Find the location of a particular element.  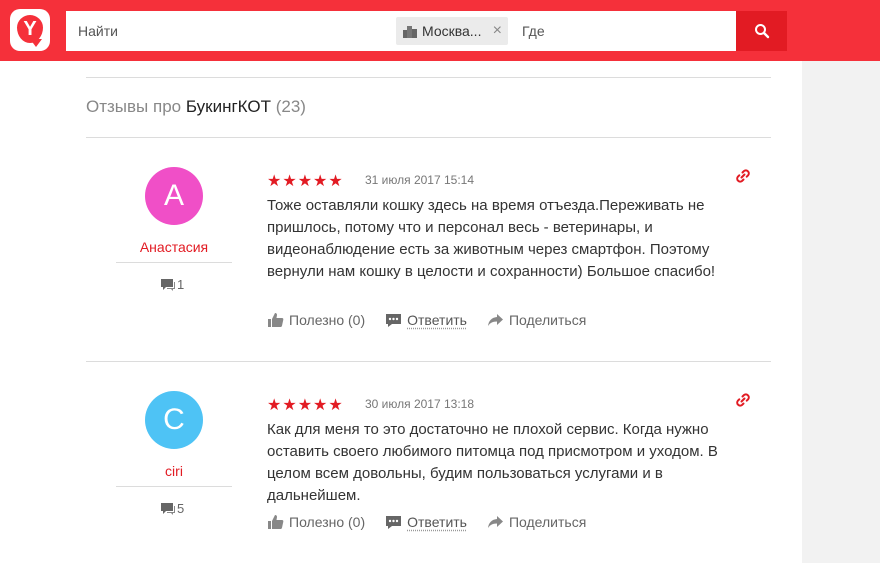

author-review-count-value: 1 is located at coordinates (181, 284).